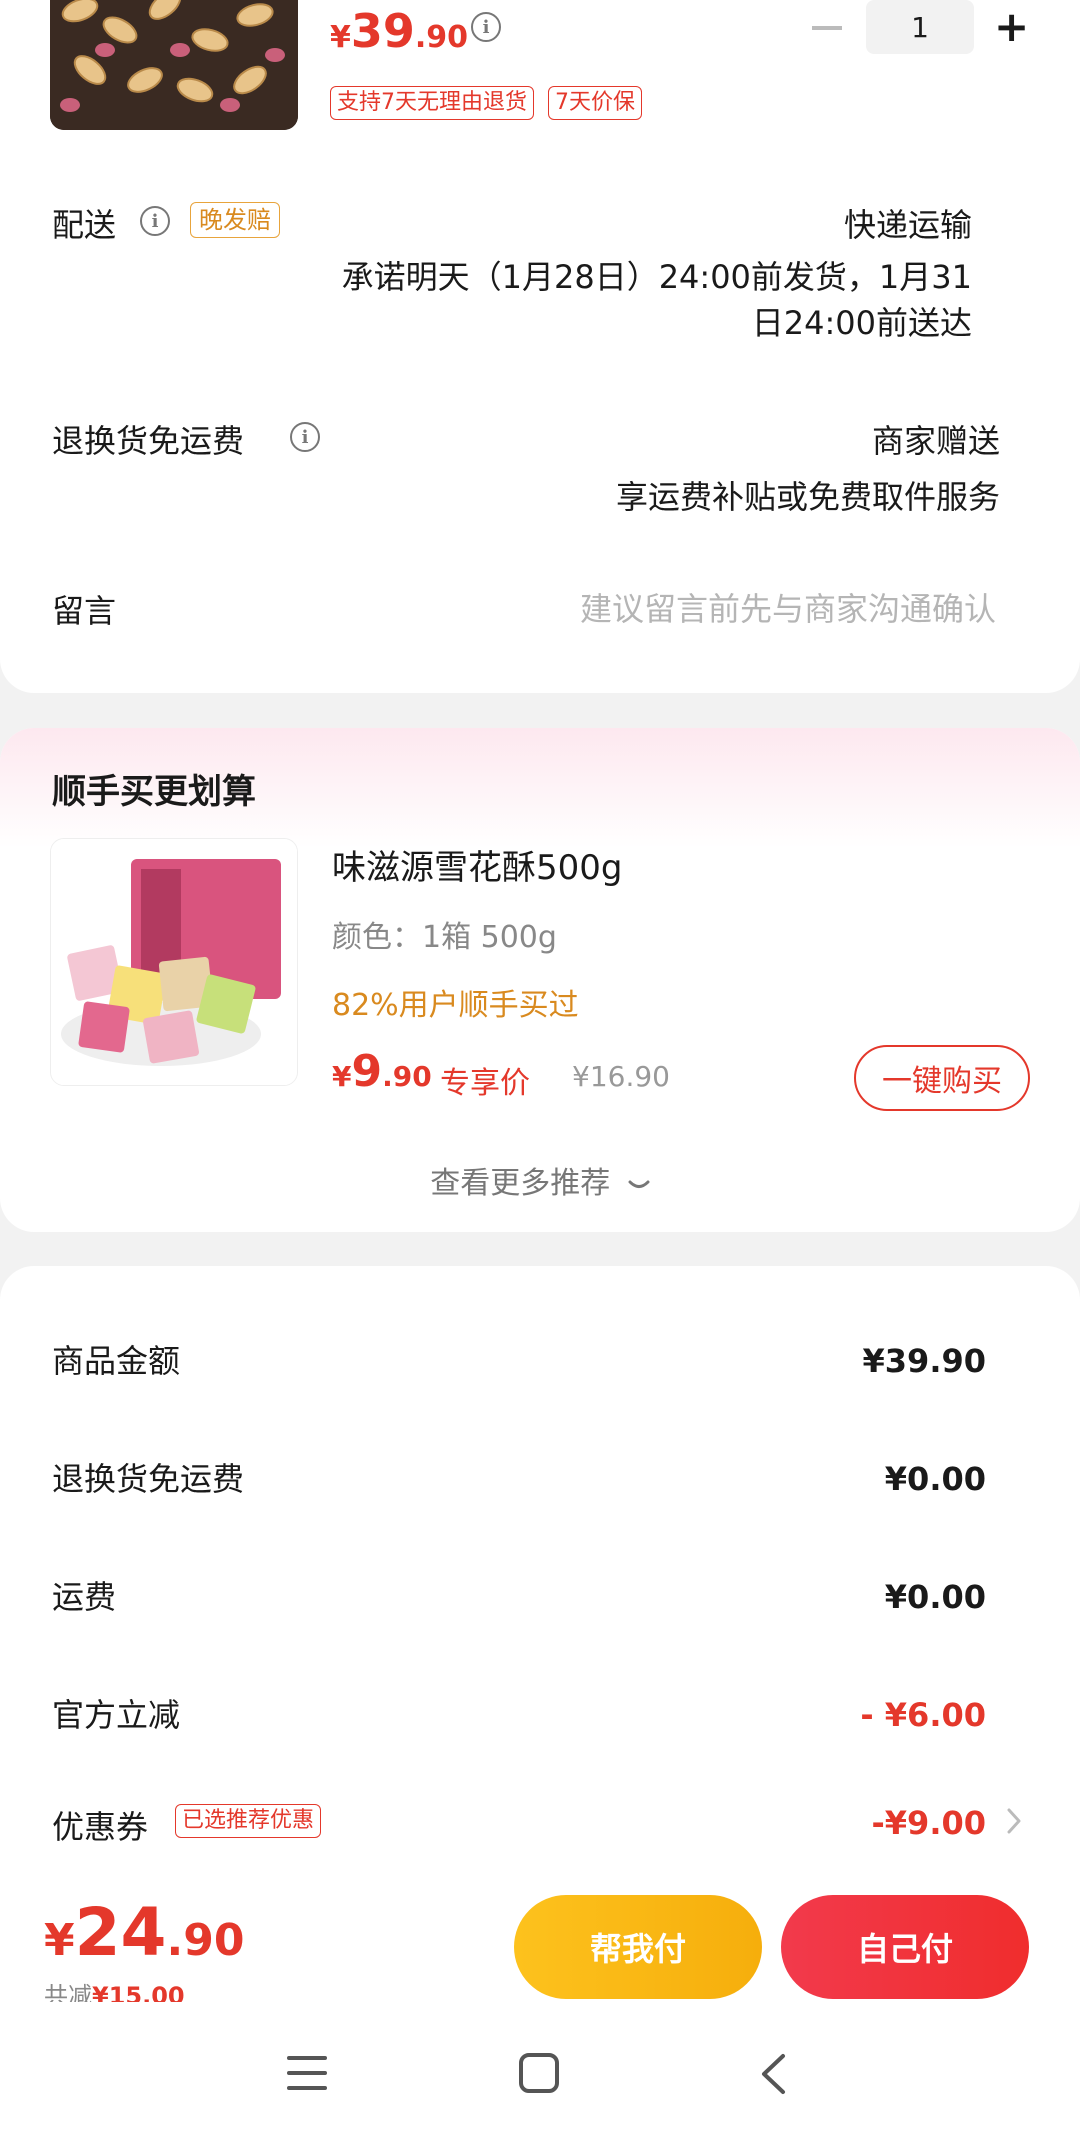 Image resolution: width=1080 pixels, height=2145 pixels. I want to click on summary-value-return: ¥0.00, so click(935, 1479).